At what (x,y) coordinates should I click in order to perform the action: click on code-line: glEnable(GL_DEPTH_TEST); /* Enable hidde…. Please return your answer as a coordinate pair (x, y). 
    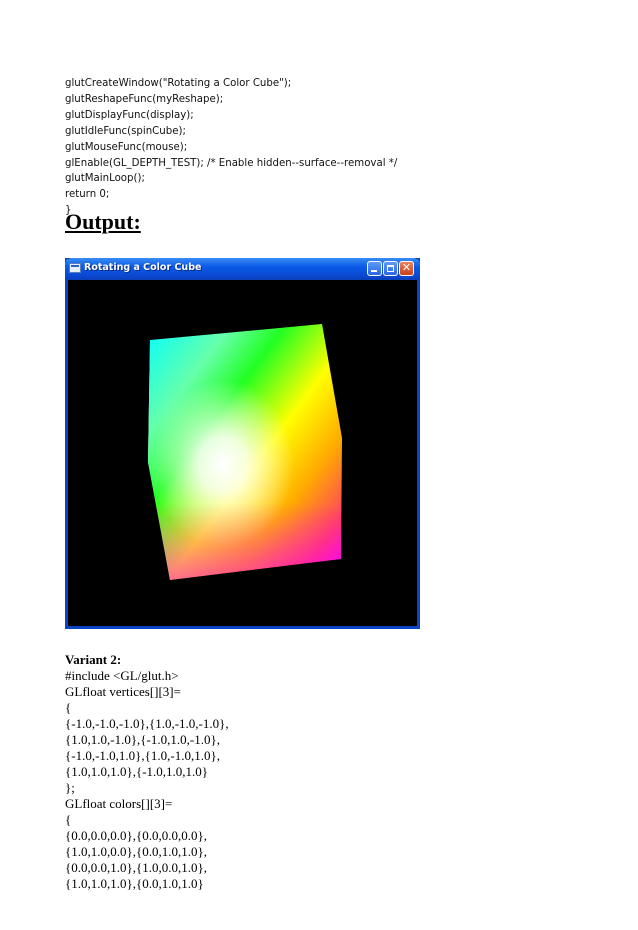
    Looking at the image, I should click on (231, 163).